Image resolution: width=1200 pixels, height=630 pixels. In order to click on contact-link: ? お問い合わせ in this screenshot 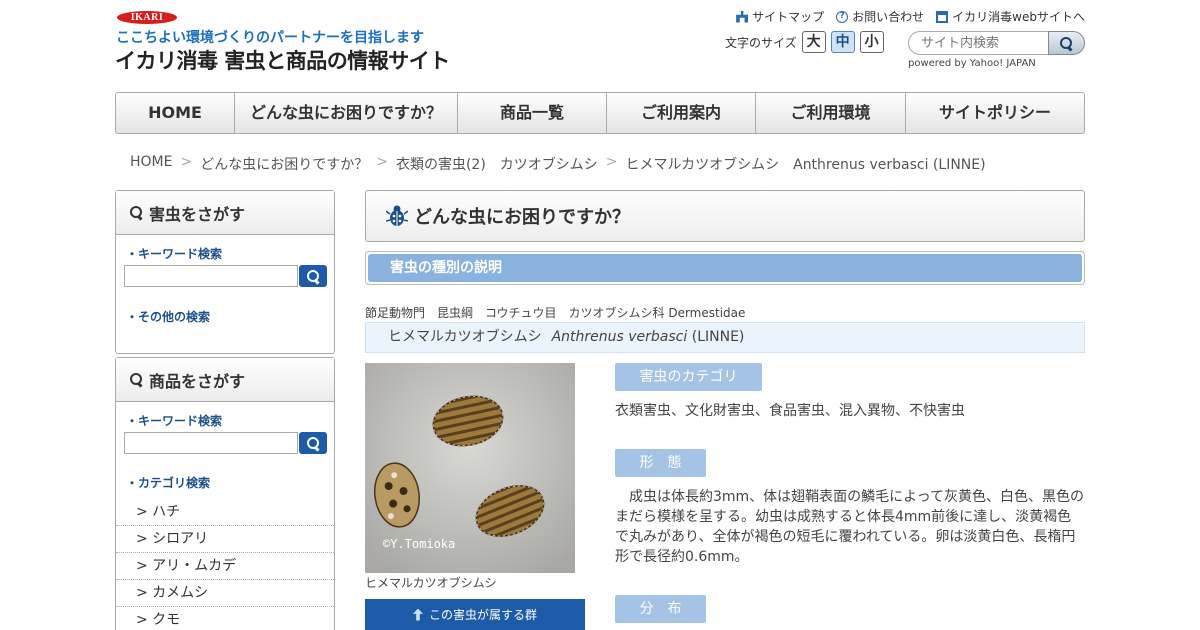, I will do `click(880, 16)`.